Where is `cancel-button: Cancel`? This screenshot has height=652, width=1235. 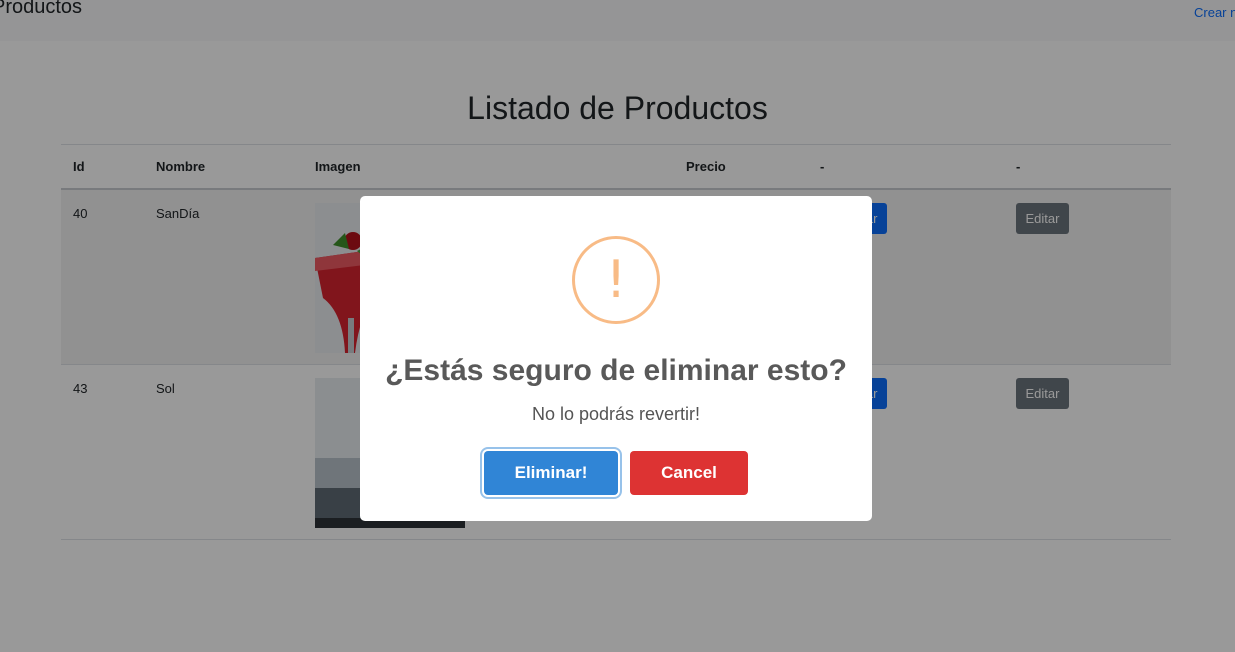 cancel-button: Cancel is located at coordinates (689, 473).